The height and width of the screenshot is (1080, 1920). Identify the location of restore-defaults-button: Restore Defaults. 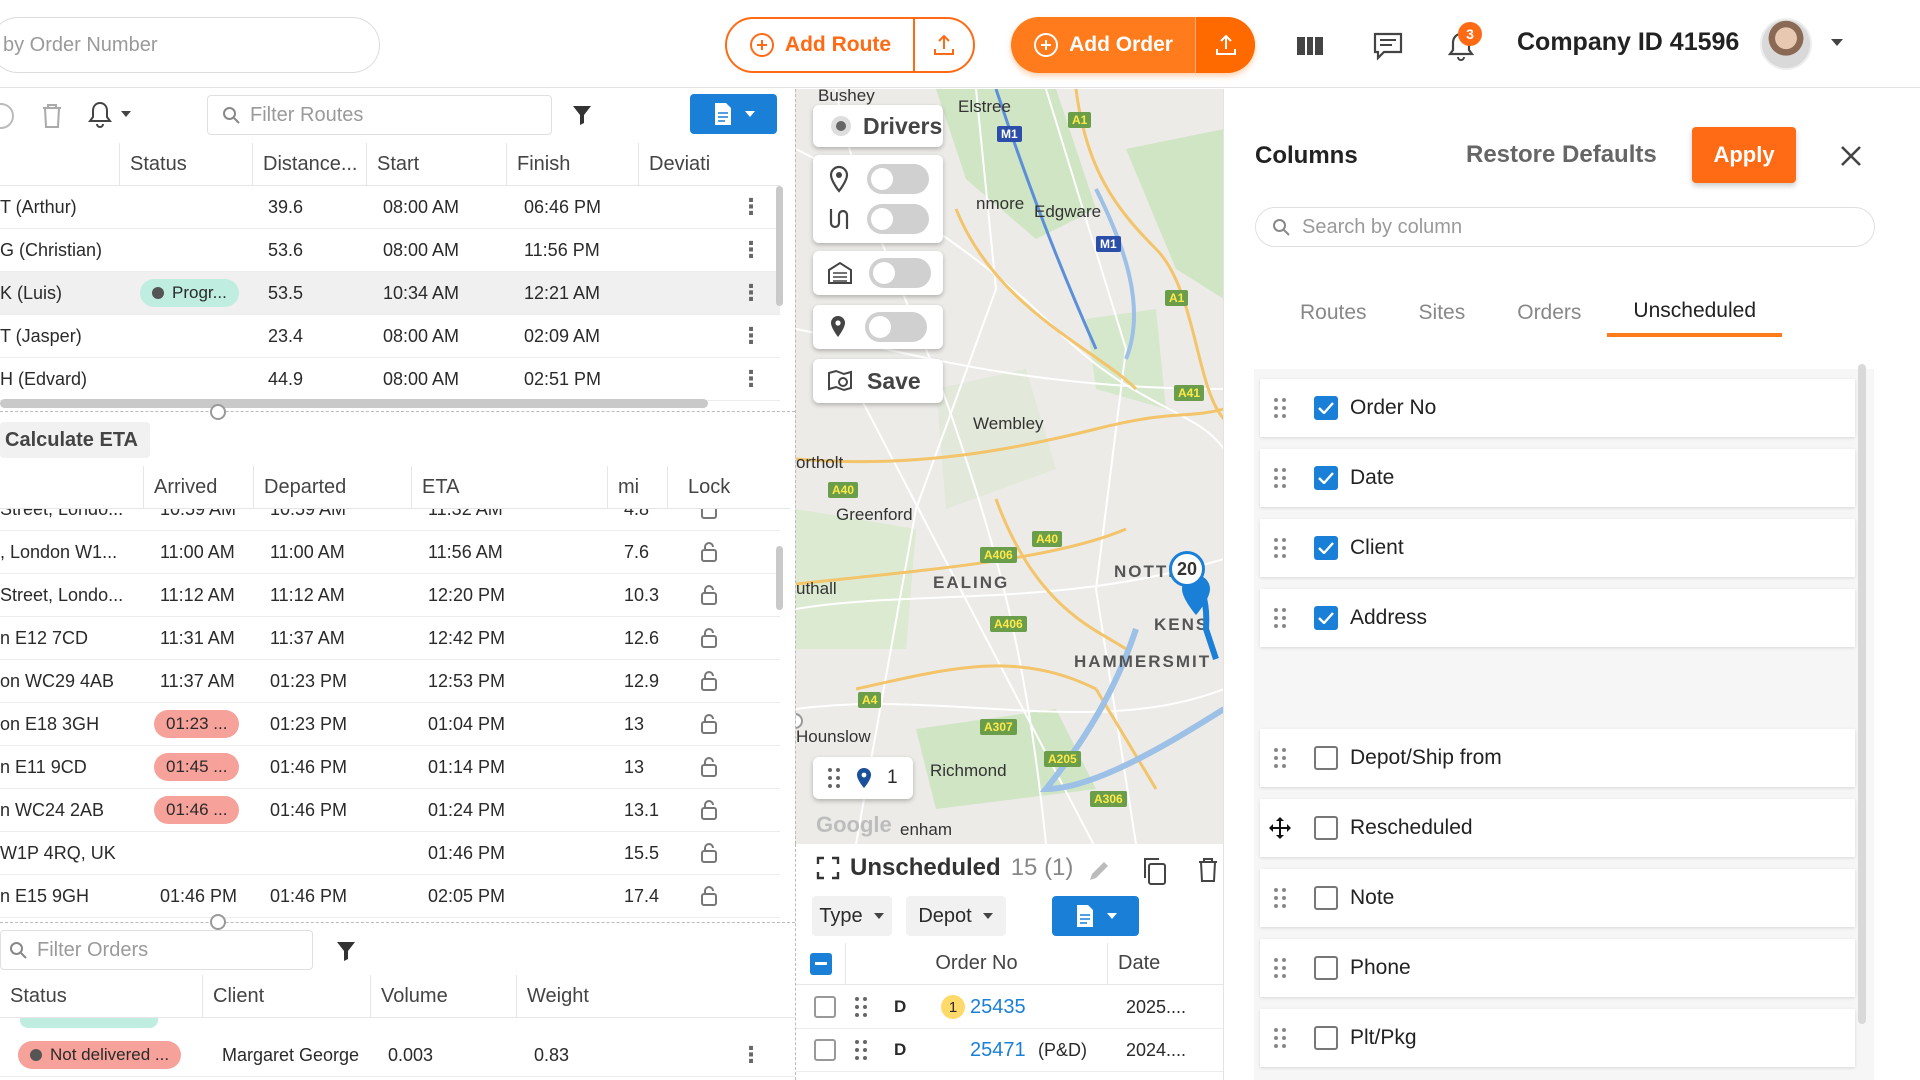
(1561, 155).